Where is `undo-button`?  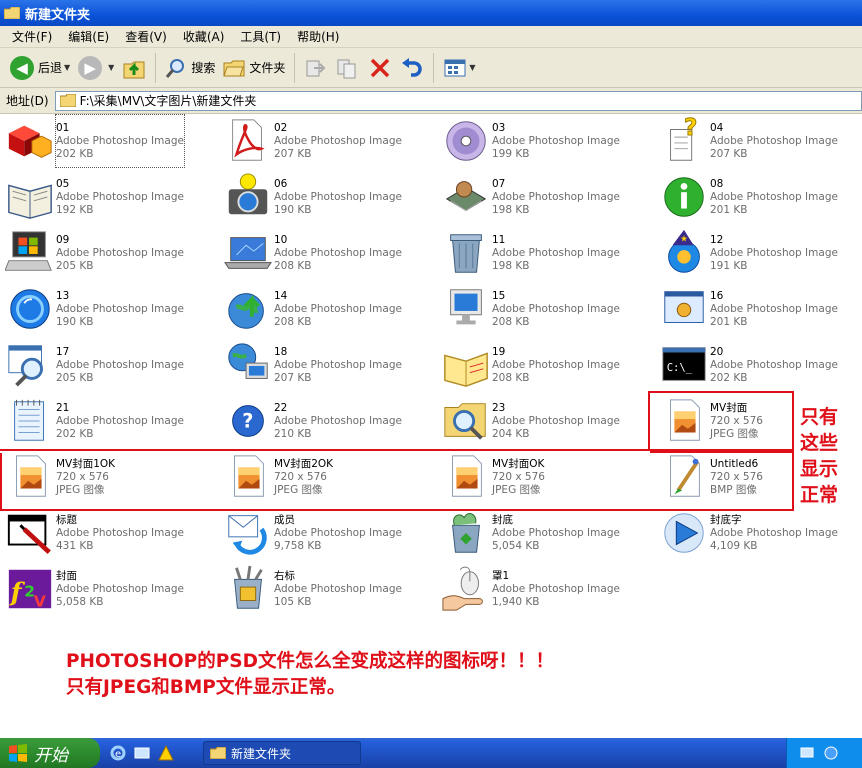
undo-button is located at coordinates (412, 68).